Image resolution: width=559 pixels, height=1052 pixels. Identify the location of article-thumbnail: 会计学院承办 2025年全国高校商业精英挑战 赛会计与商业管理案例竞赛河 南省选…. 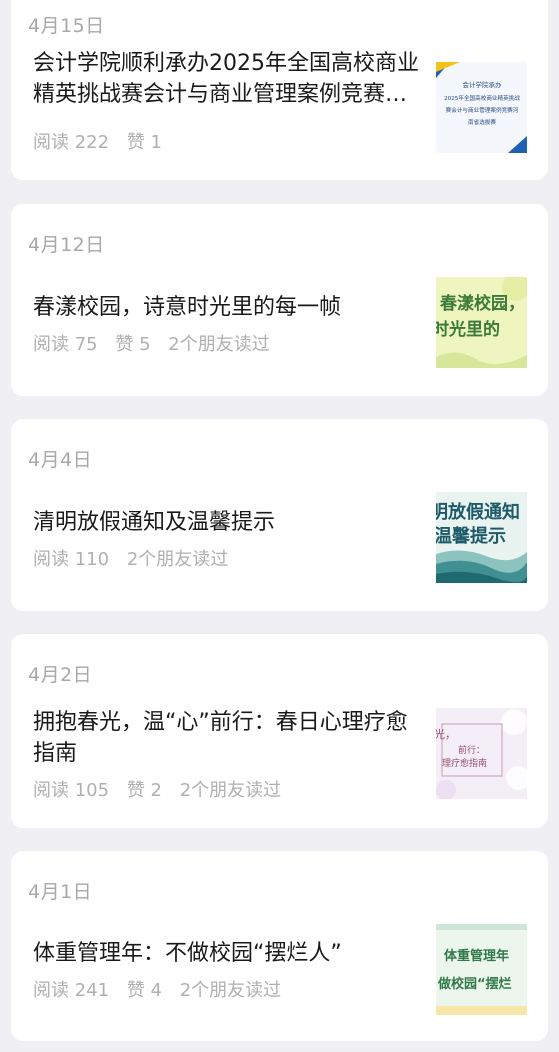
(481, 107).